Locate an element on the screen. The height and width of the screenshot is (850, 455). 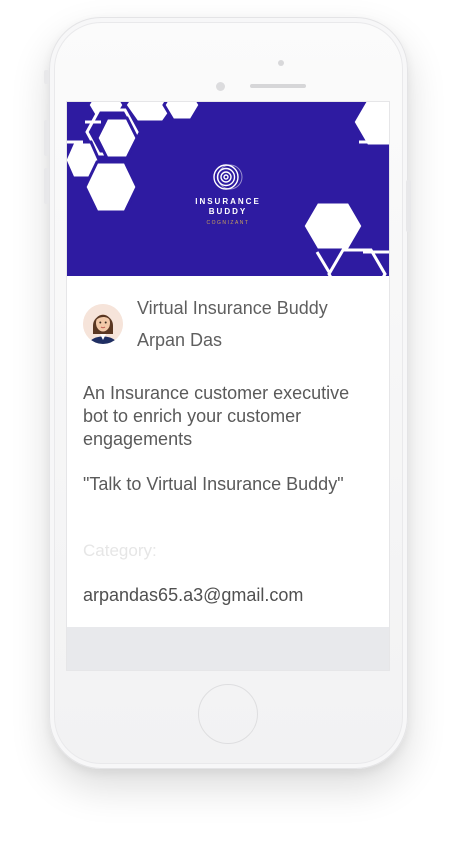
volume-up-button is located at coordinates (46, 138).